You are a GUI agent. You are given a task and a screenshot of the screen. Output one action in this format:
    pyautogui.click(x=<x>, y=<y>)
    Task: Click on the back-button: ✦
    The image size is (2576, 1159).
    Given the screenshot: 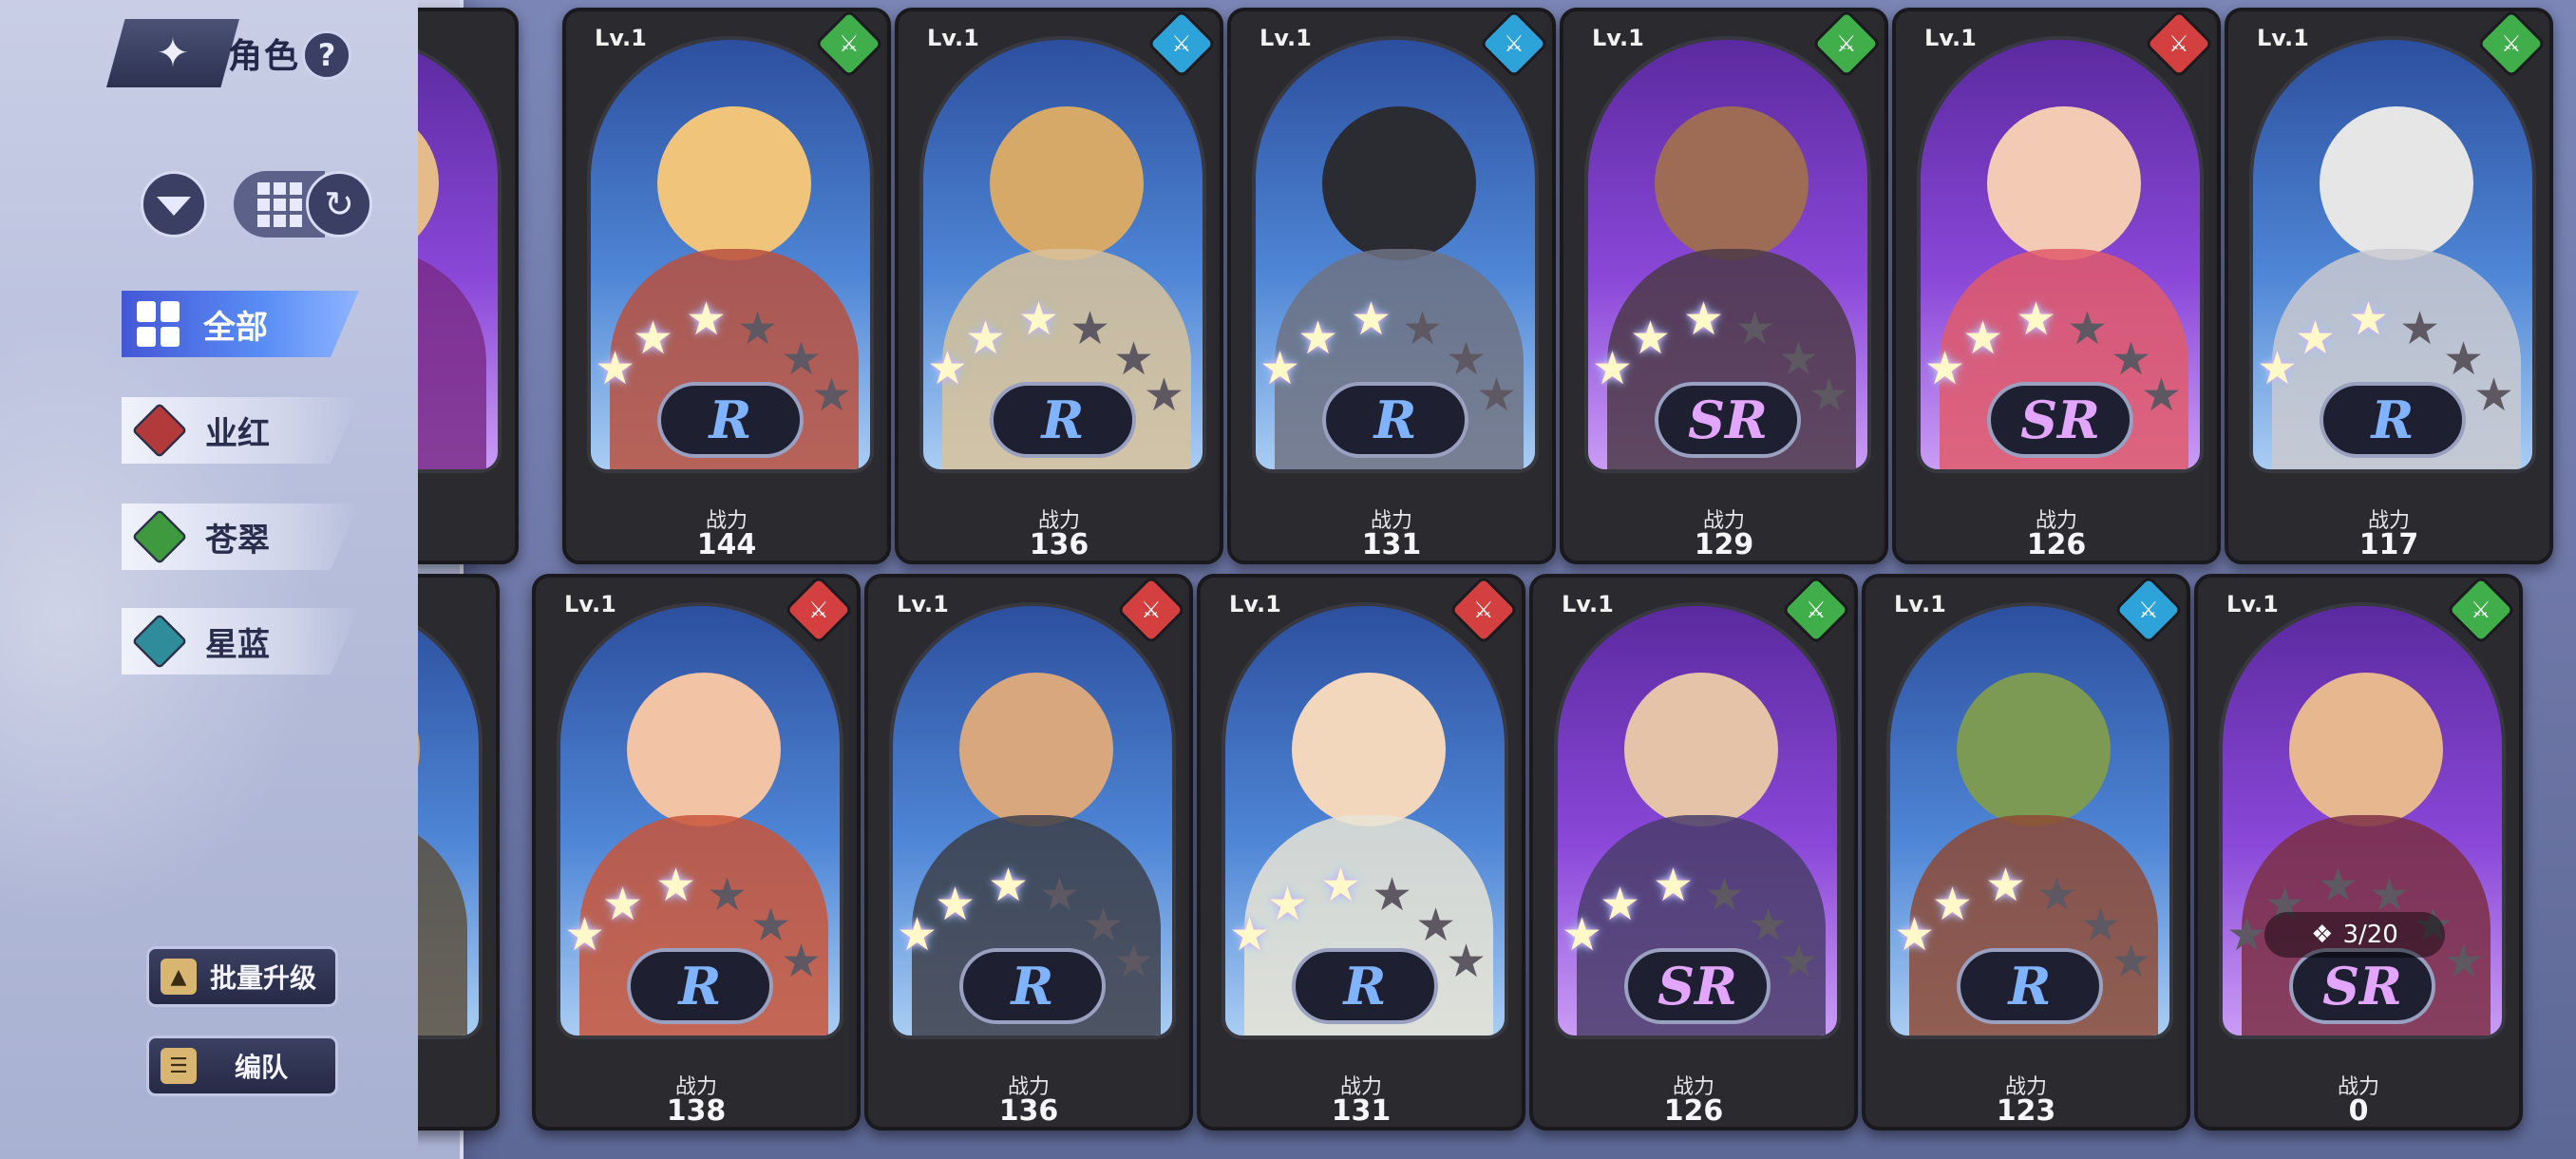 What is the action you would take?
    pyautogui.click(x=172, y=53)
    